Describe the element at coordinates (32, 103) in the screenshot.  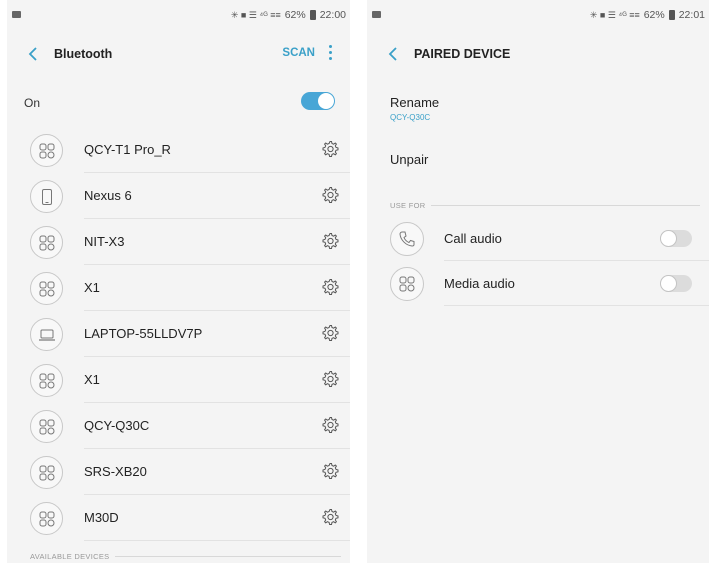
I see `bluetooth-state-label: On` at that location.